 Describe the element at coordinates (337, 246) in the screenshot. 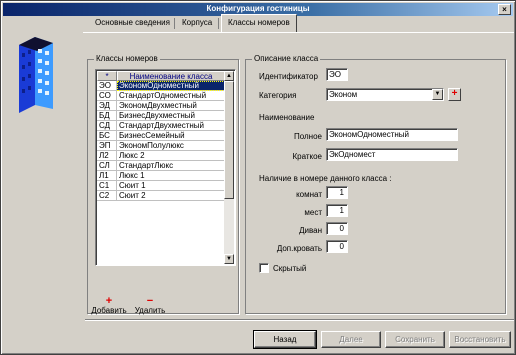

I see `extra-bed-field: 0` at that location.